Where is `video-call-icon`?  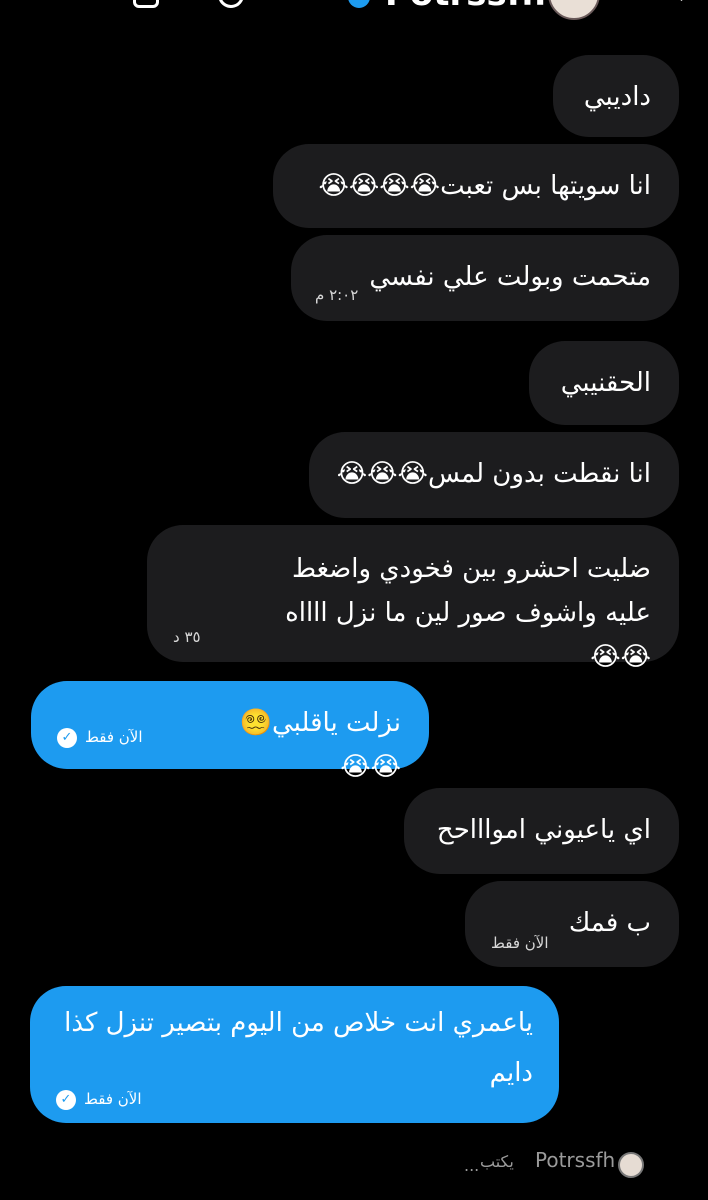 video-call-icon is located at coordinates (231, 6).